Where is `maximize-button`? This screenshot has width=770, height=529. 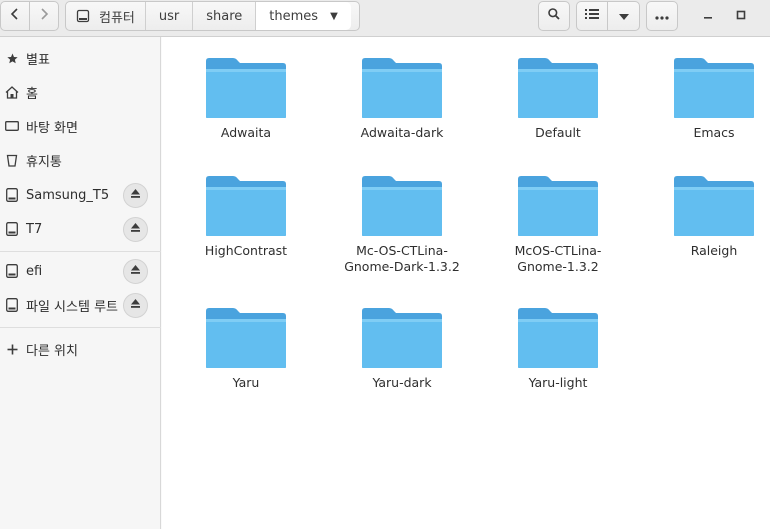 maximize-button is located at coordinates (741, 16).